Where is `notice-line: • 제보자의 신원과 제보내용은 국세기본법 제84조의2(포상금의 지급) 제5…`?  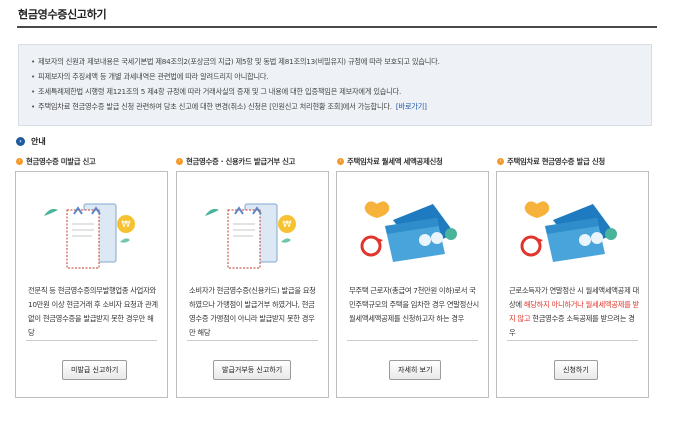
notice-line: • 제보자의 신원과 제보내용은 국세기본법 제84조의2(포상금의 지급) 제5… is located at coordinates (235, 61).